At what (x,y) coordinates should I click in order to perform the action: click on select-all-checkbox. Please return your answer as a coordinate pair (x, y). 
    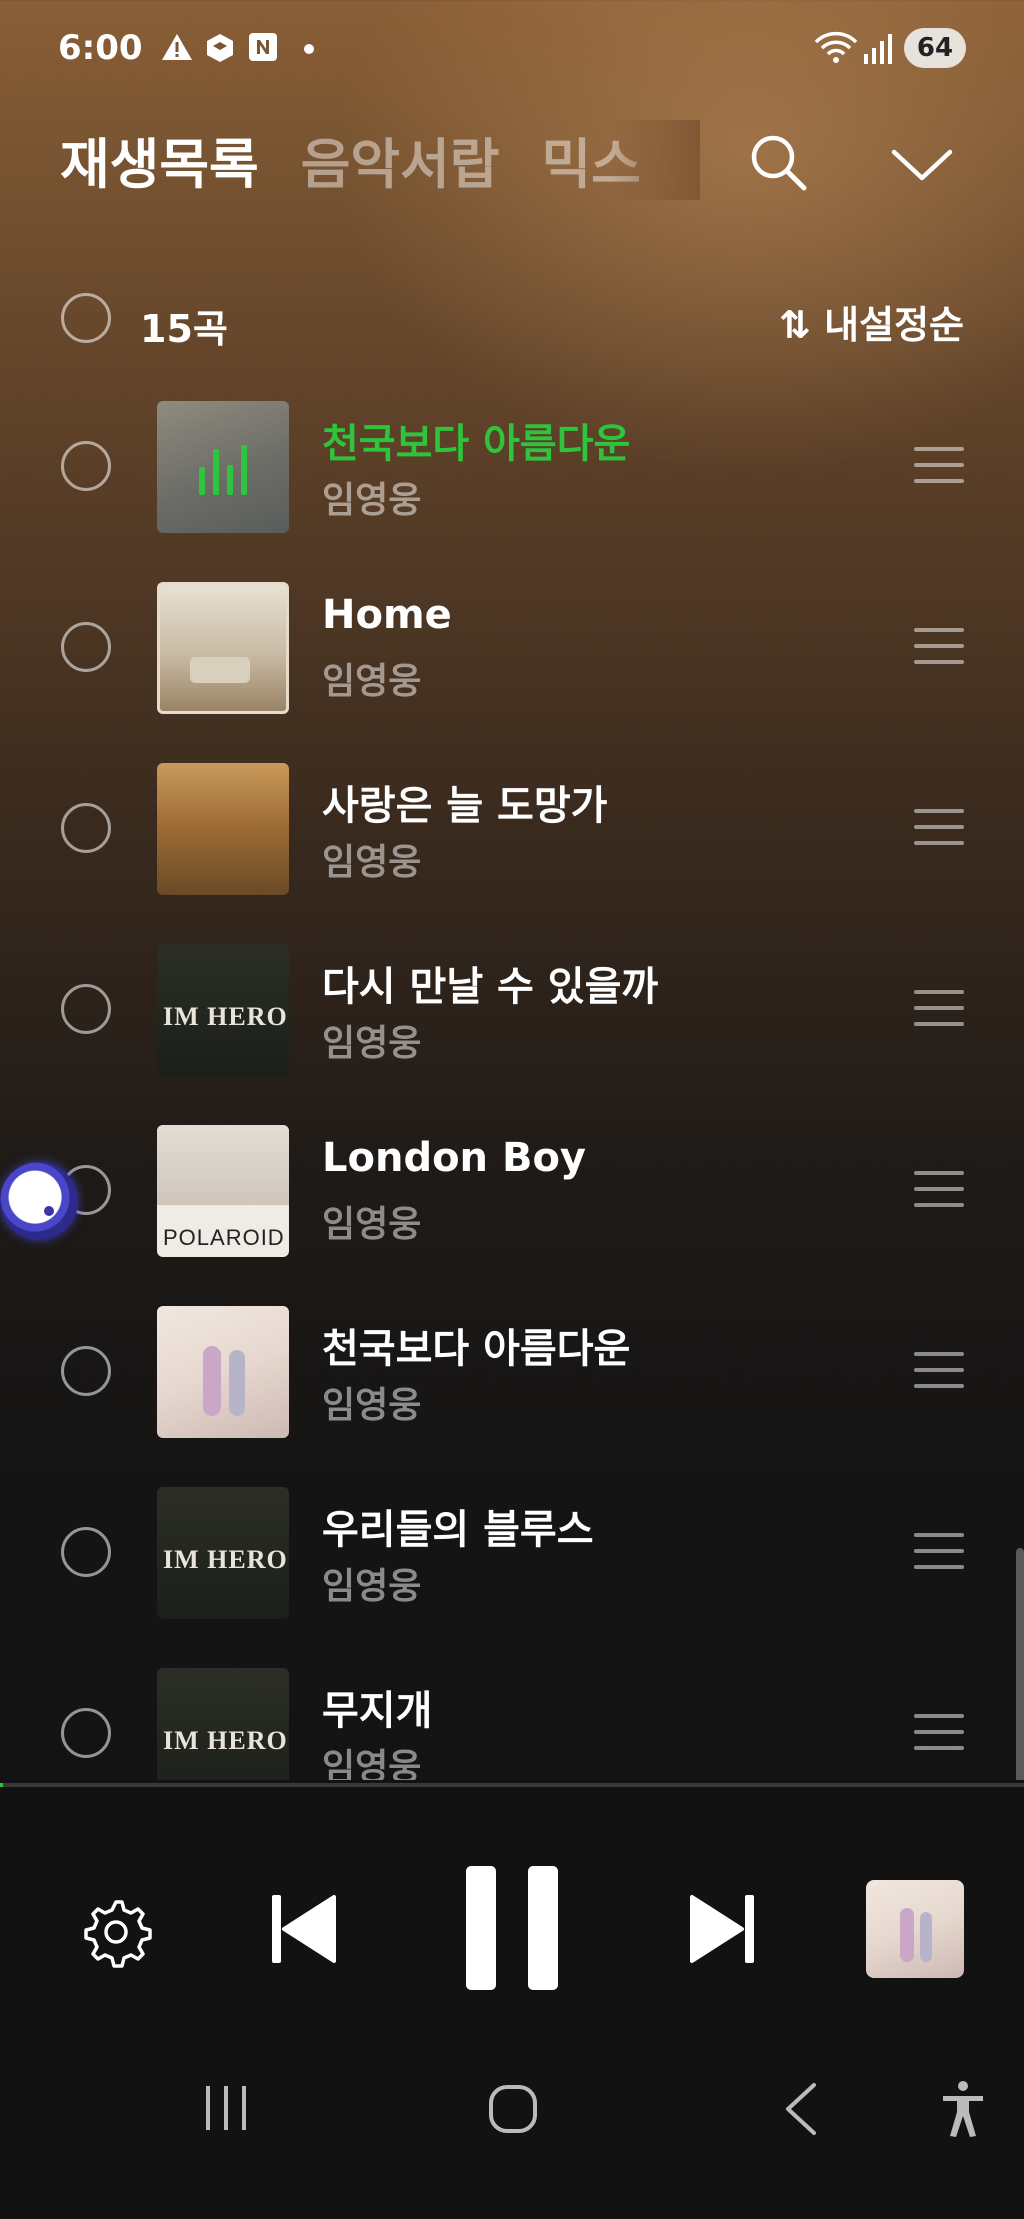
    Looking at the image, I should click on (86, 318).